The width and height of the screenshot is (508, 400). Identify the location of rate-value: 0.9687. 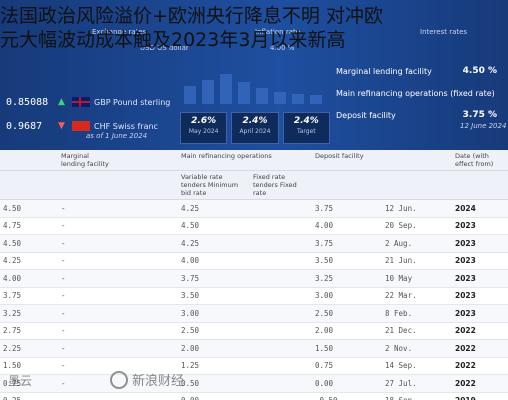
(24, 126).